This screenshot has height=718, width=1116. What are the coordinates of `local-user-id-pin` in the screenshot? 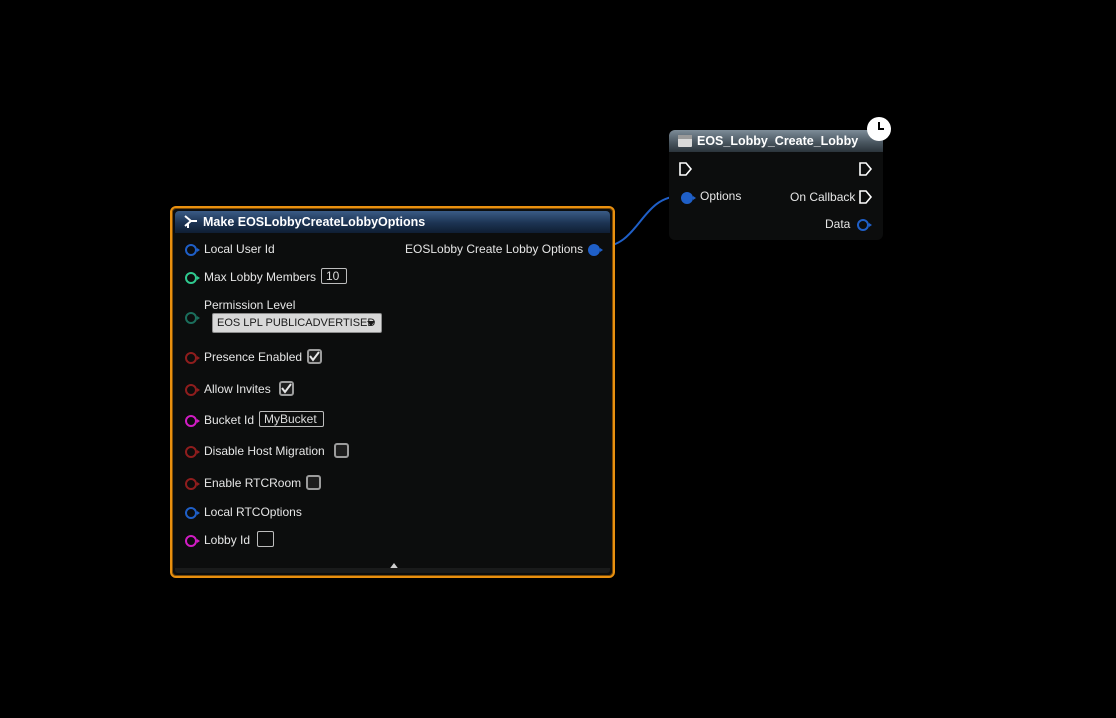 It's located at (192, 250).